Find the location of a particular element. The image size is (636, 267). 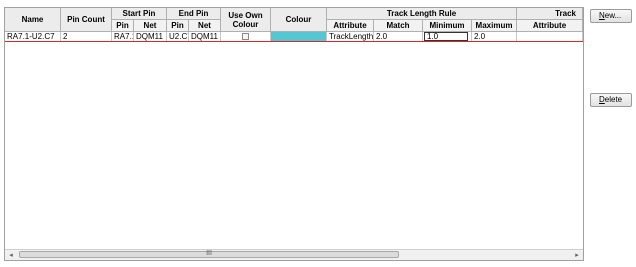

cell-end-net: DQM11 is located at coordinates (205, 36).